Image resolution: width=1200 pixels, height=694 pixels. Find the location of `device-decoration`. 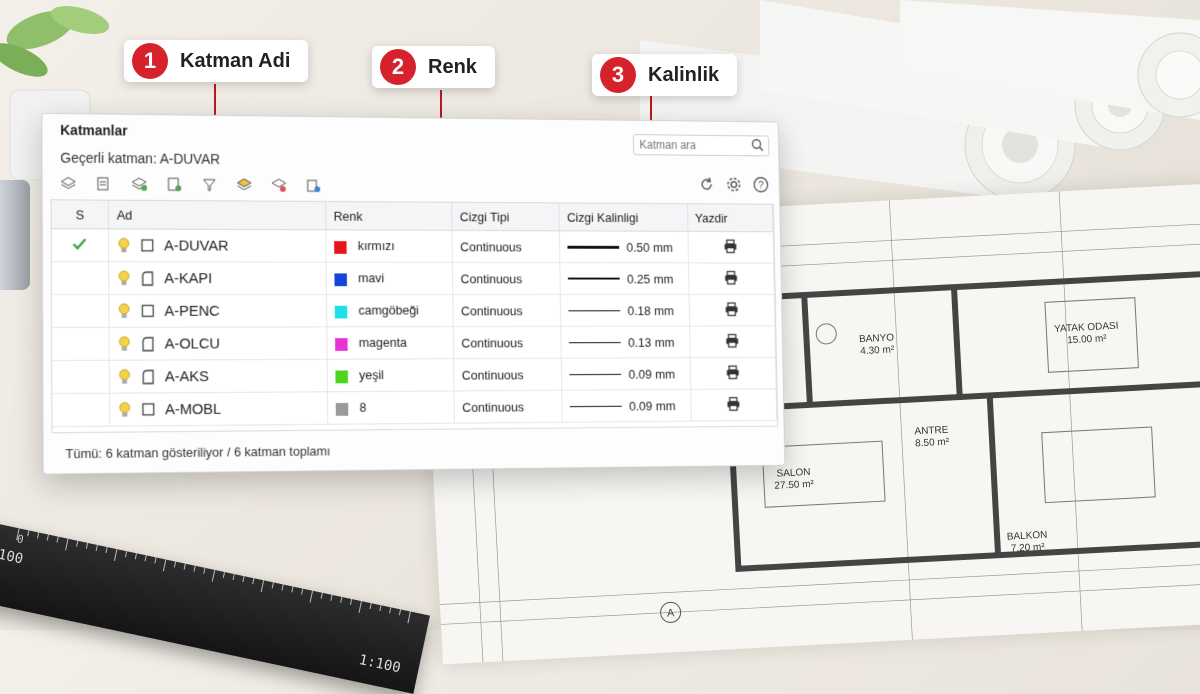

device-decoration is located at coordinates (15, 235).